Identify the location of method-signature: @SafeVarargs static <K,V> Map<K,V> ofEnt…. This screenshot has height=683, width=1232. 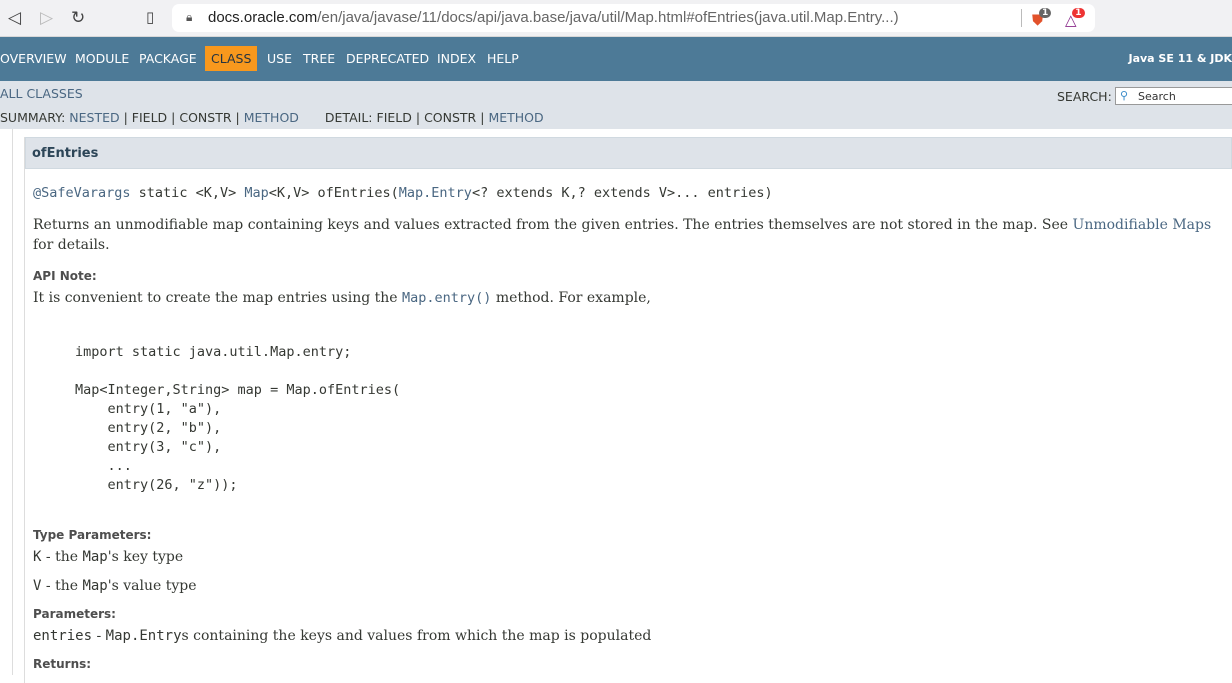
(403, 193).